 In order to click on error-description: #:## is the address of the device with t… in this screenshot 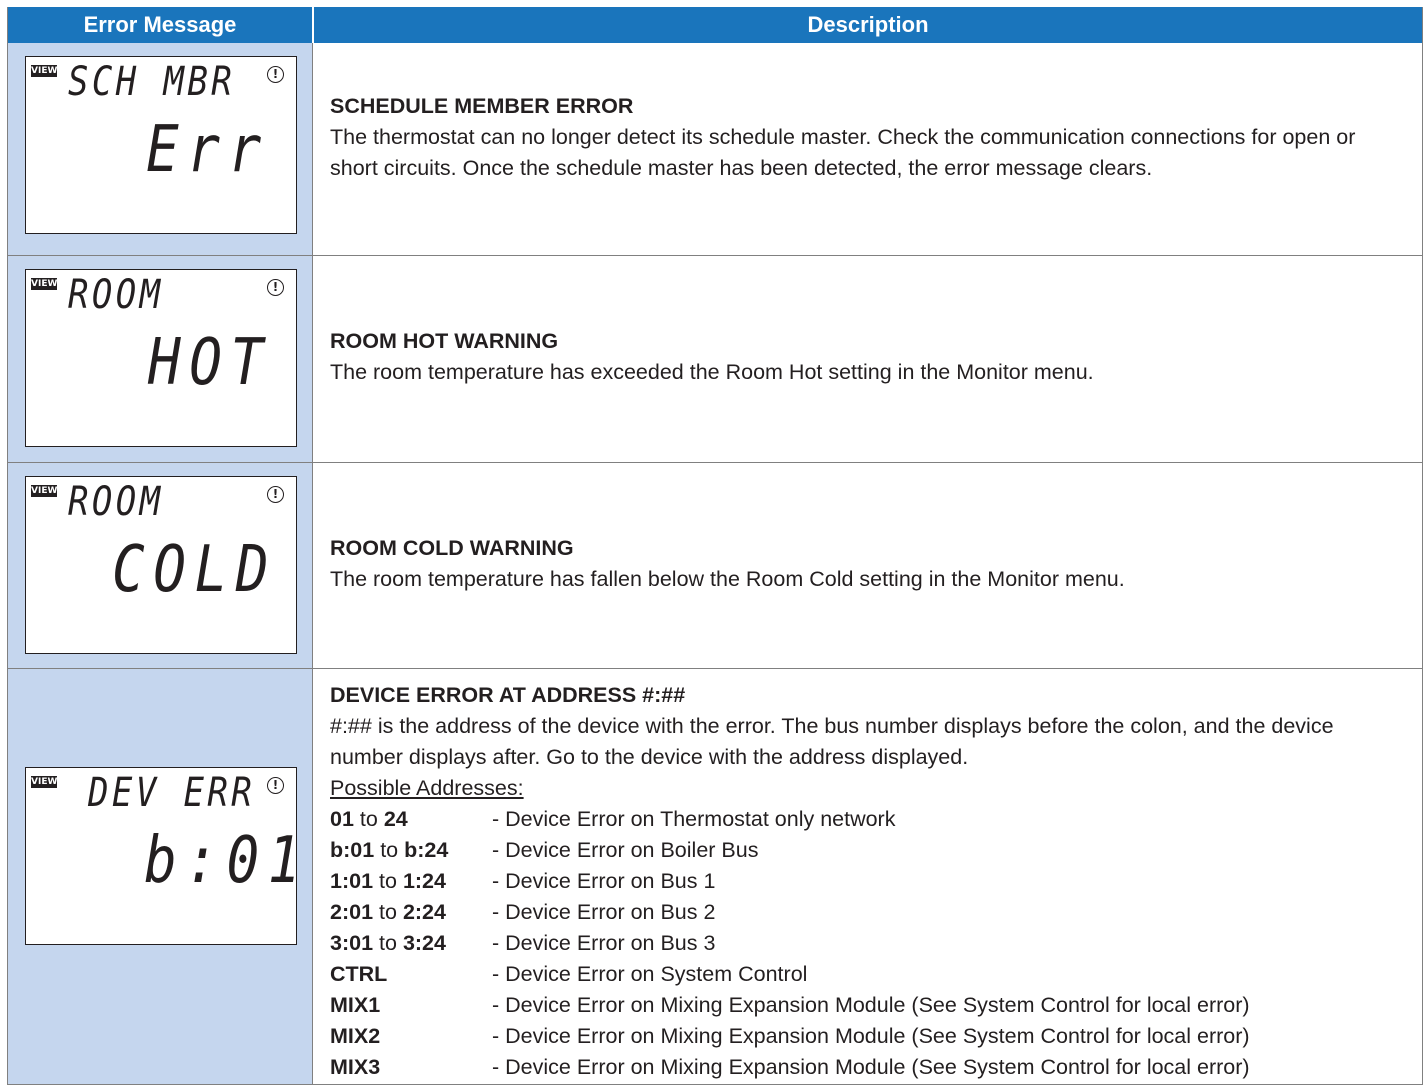, I will do `click(832, 741)`.